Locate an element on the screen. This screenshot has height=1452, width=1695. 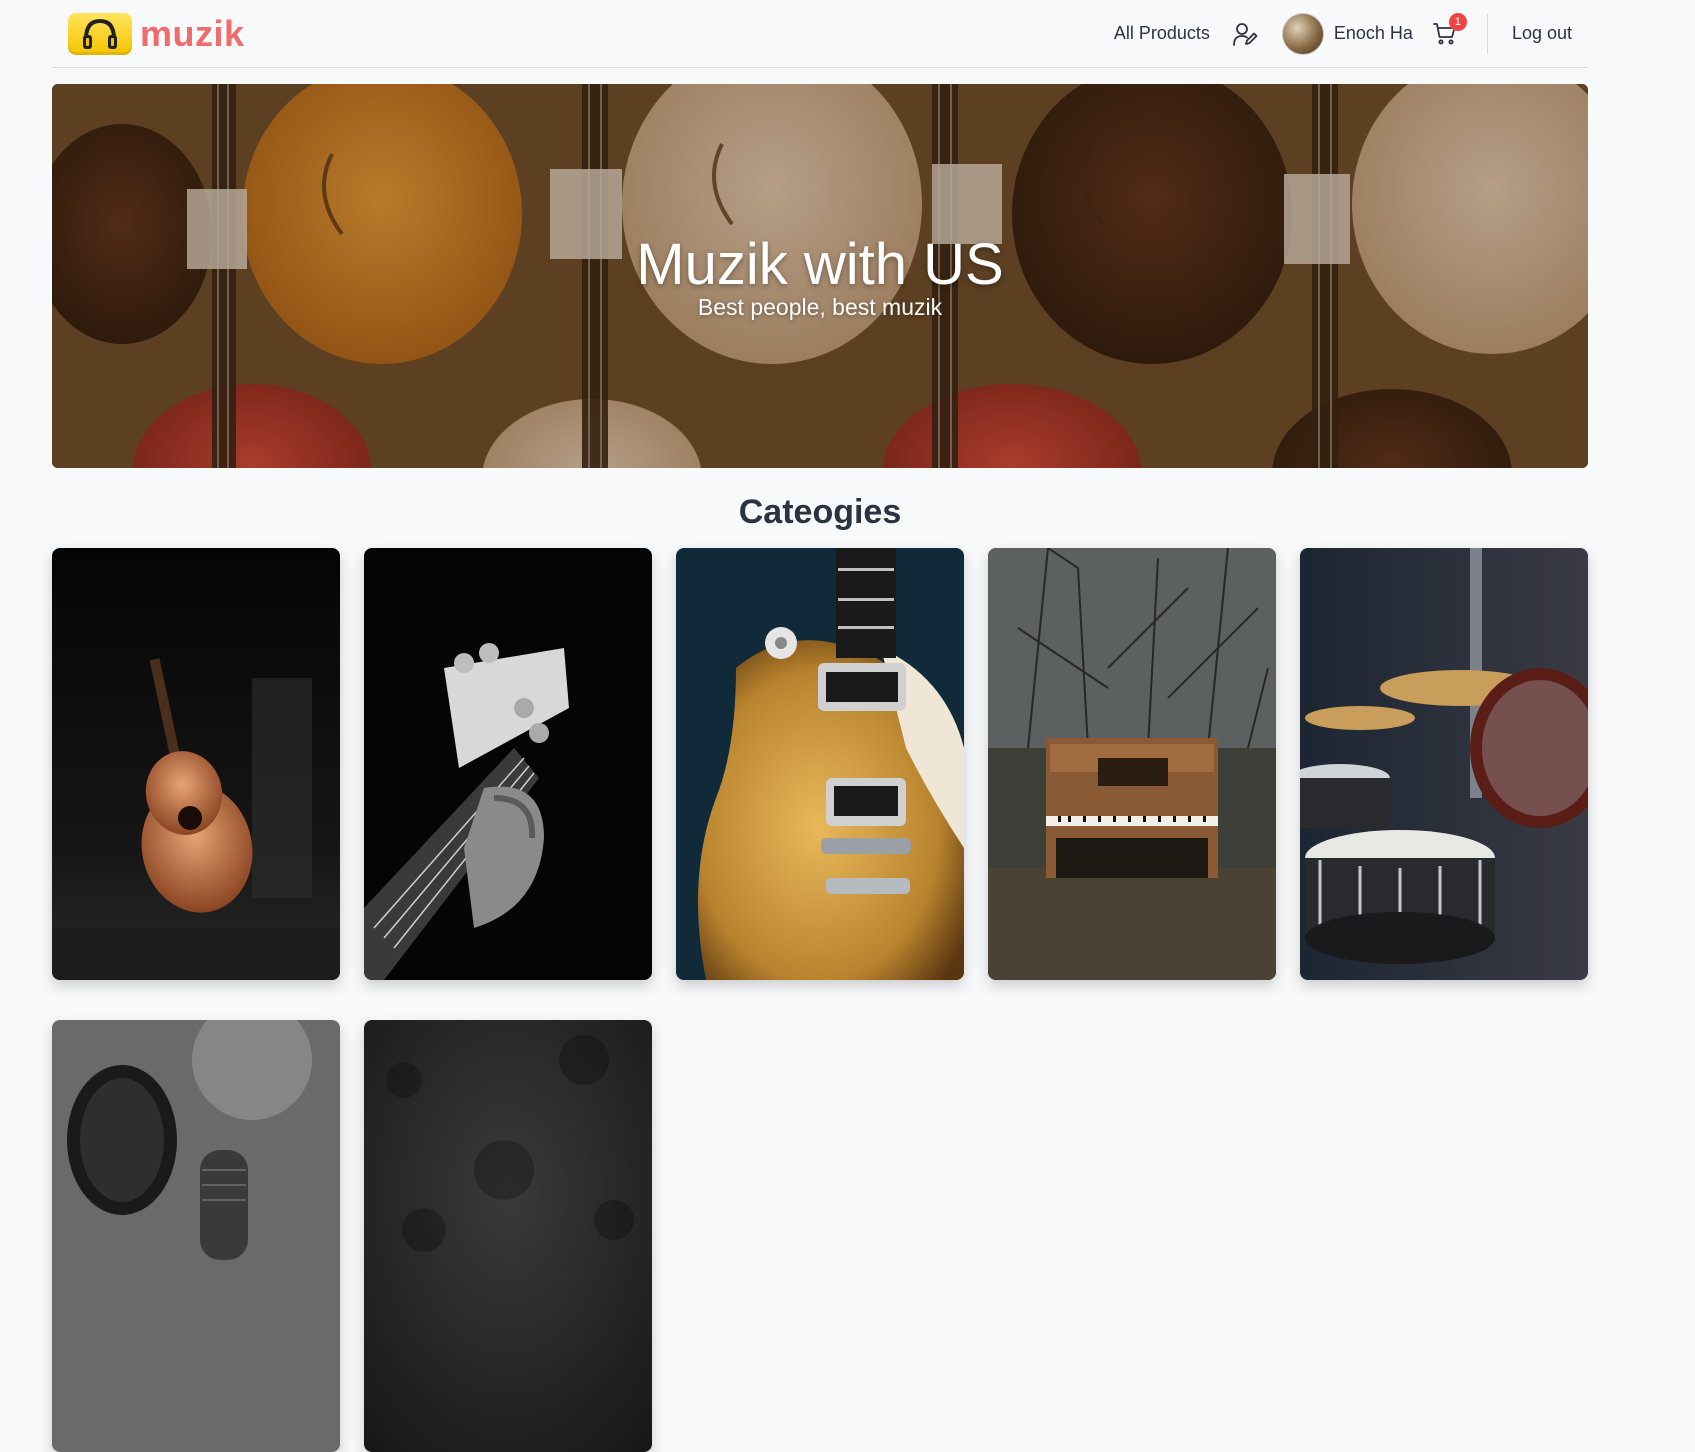
shopping-cart-icon: 1 is located at coordinates (1450, 29).